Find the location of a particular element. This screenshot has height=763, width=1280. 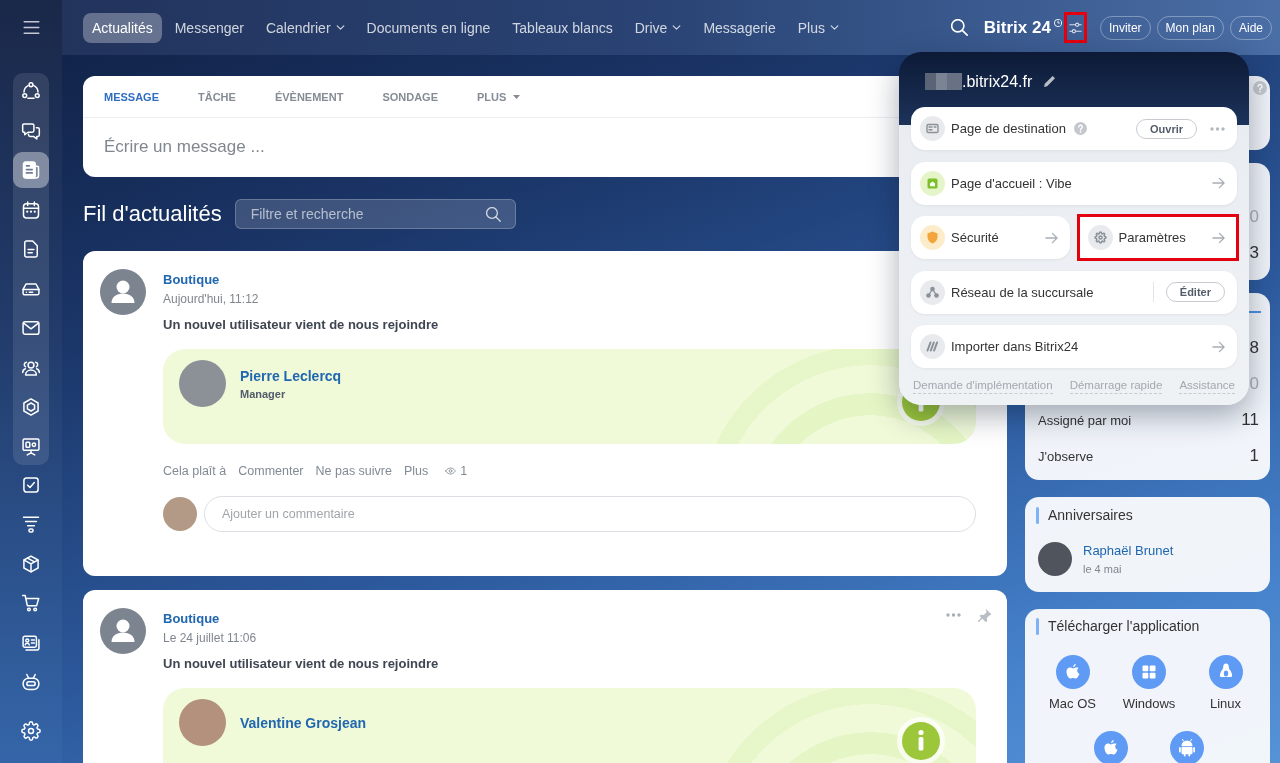

newspaper-icon is located at coordinates (31, 170).